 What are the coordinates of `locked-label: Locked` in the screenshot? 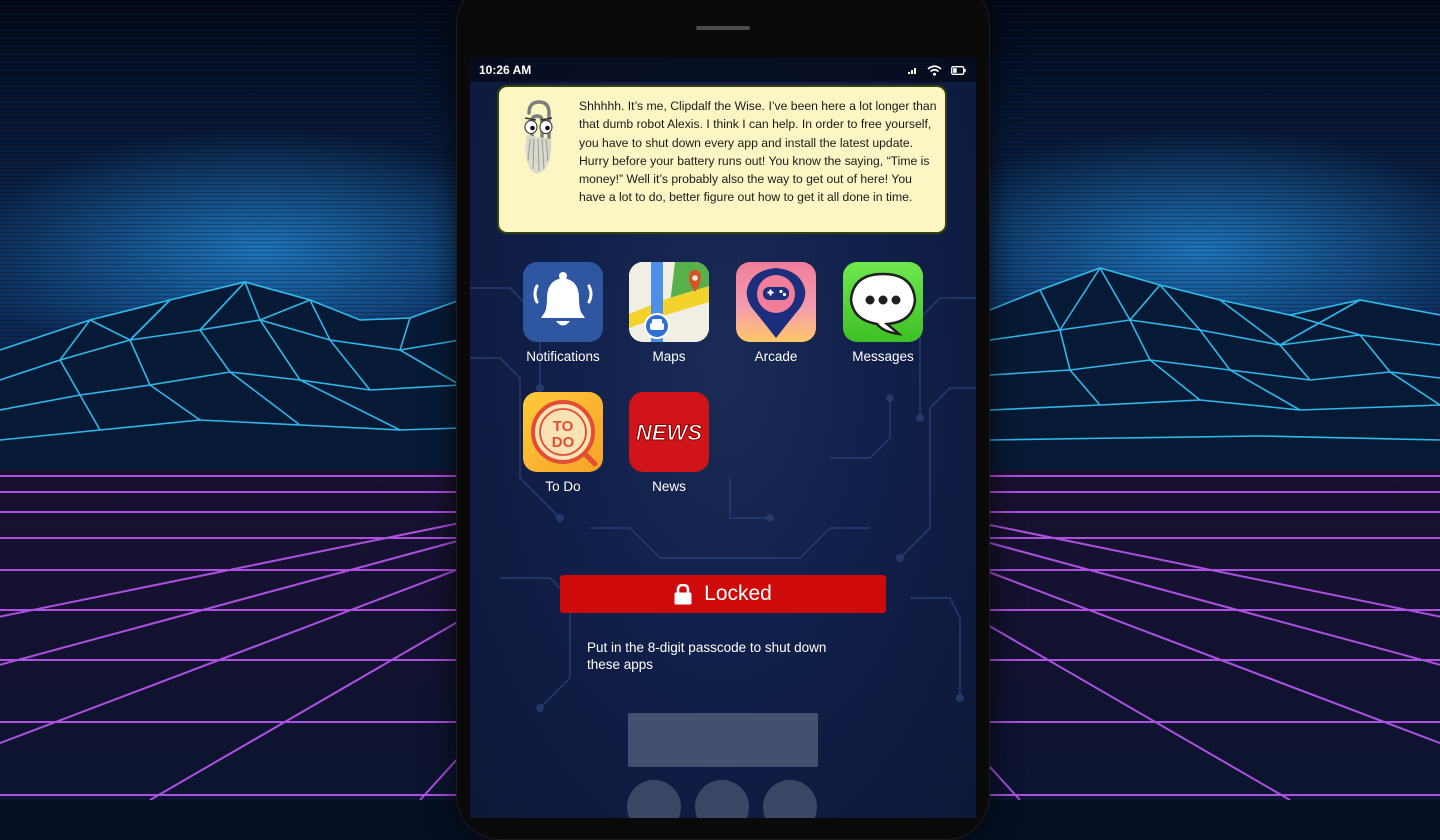 It's located at (738, 593).